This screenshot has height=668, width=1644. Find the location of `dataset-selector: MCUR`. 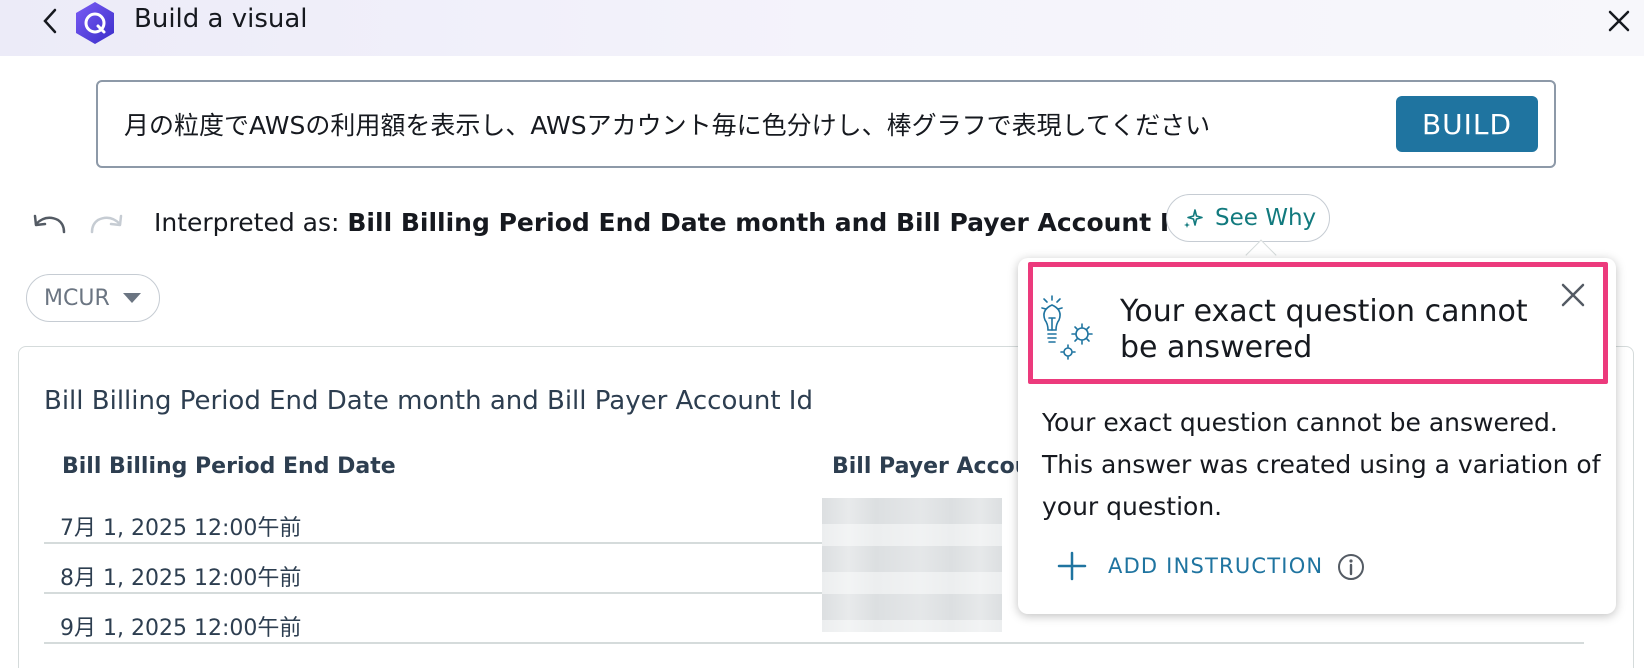

dataset-selector: MCUR is located at coordinates (93, 298).